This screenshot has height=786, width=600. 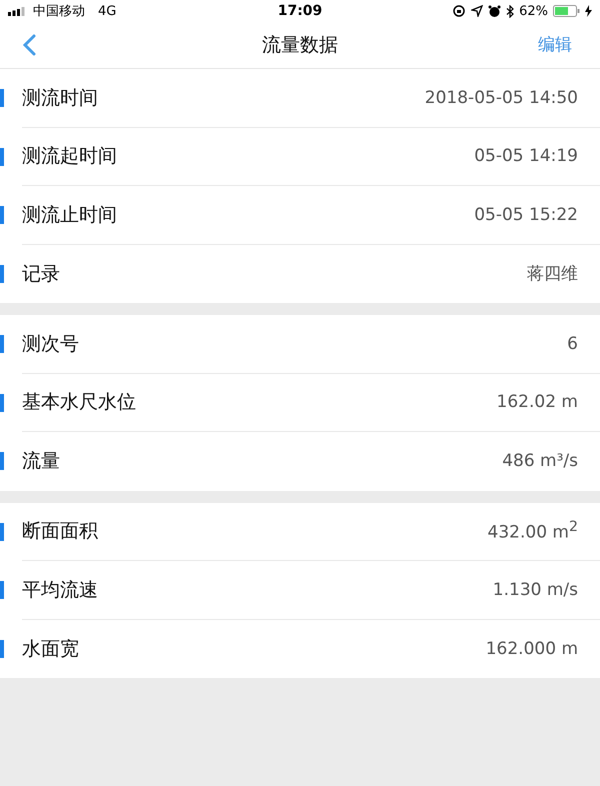 I want to click on network-type: 4G, so click(x=107, y=11).